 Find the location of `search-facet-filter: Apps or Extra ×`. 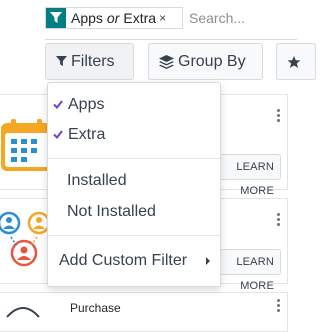

search-facet-filter: Apps or Extra × is located at coordinates (114, 18).